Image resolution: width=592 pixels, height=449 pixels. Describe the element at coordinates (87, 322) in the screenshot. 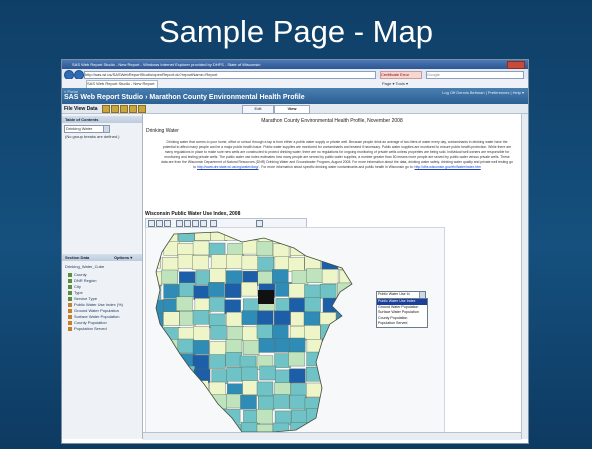

I see `data-item: County Population` at that location.